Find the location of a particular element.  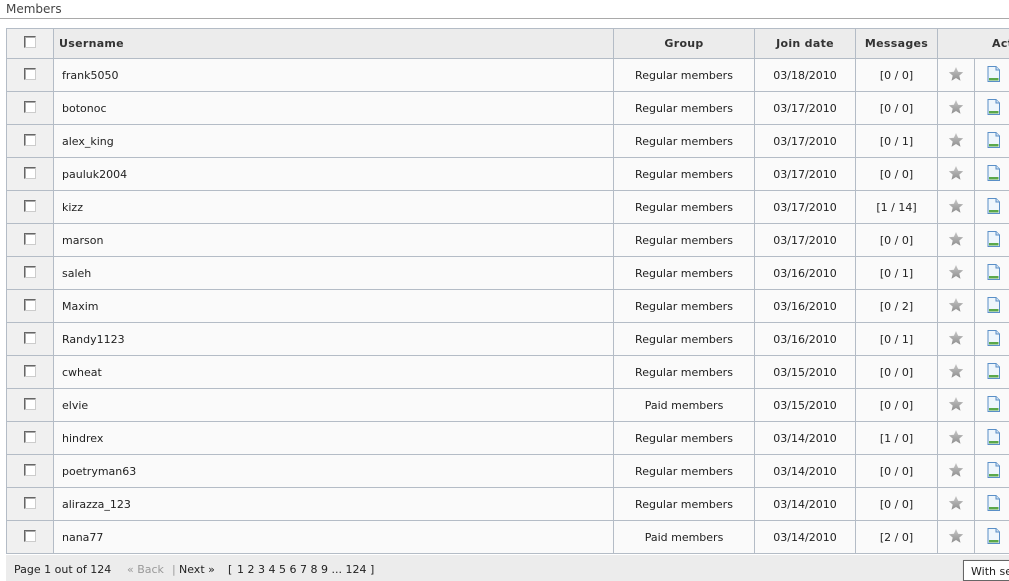

column-header-join-date: Join date is located at coordinates (805, 43).